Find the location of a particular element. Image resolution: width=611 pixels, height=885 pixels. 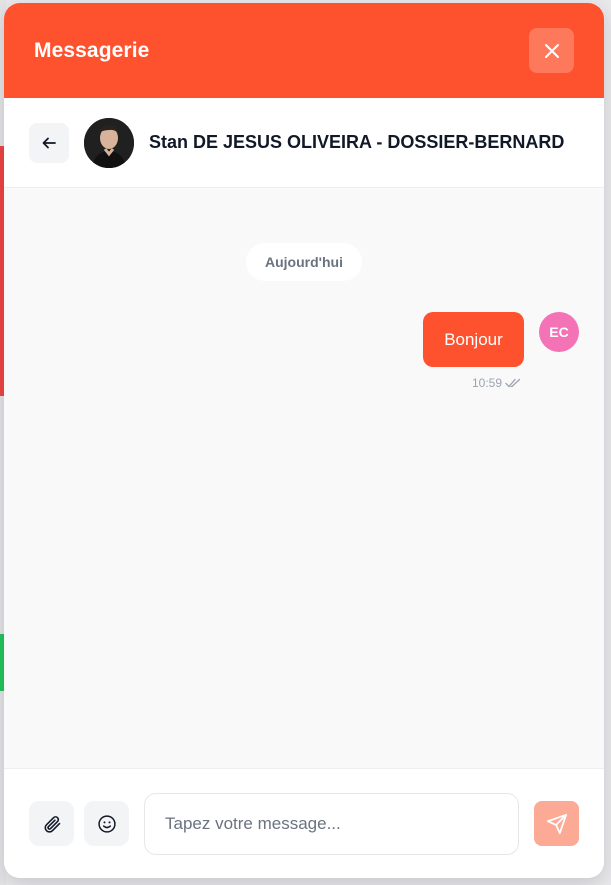

message-meta: 10:59 is located at coordinates (496, 383).